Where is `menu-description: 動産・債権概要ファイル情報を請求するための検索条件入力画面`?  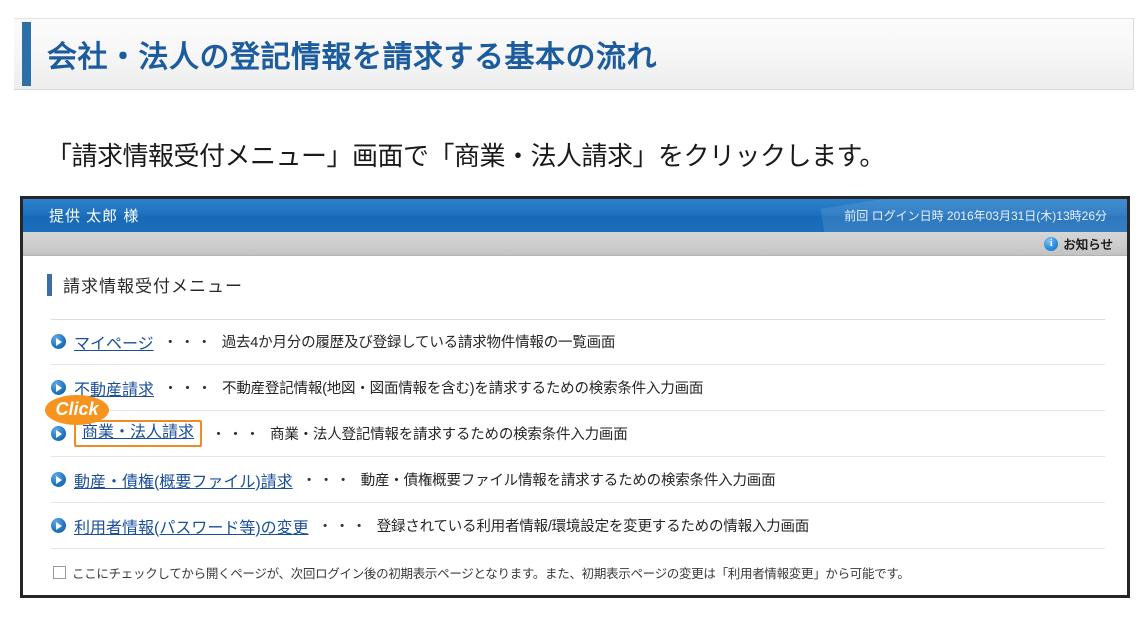
menu-description: 動産・債権概要ファイル情報を請求するための検索条件入力画面 is located at coordinates (568, 481).